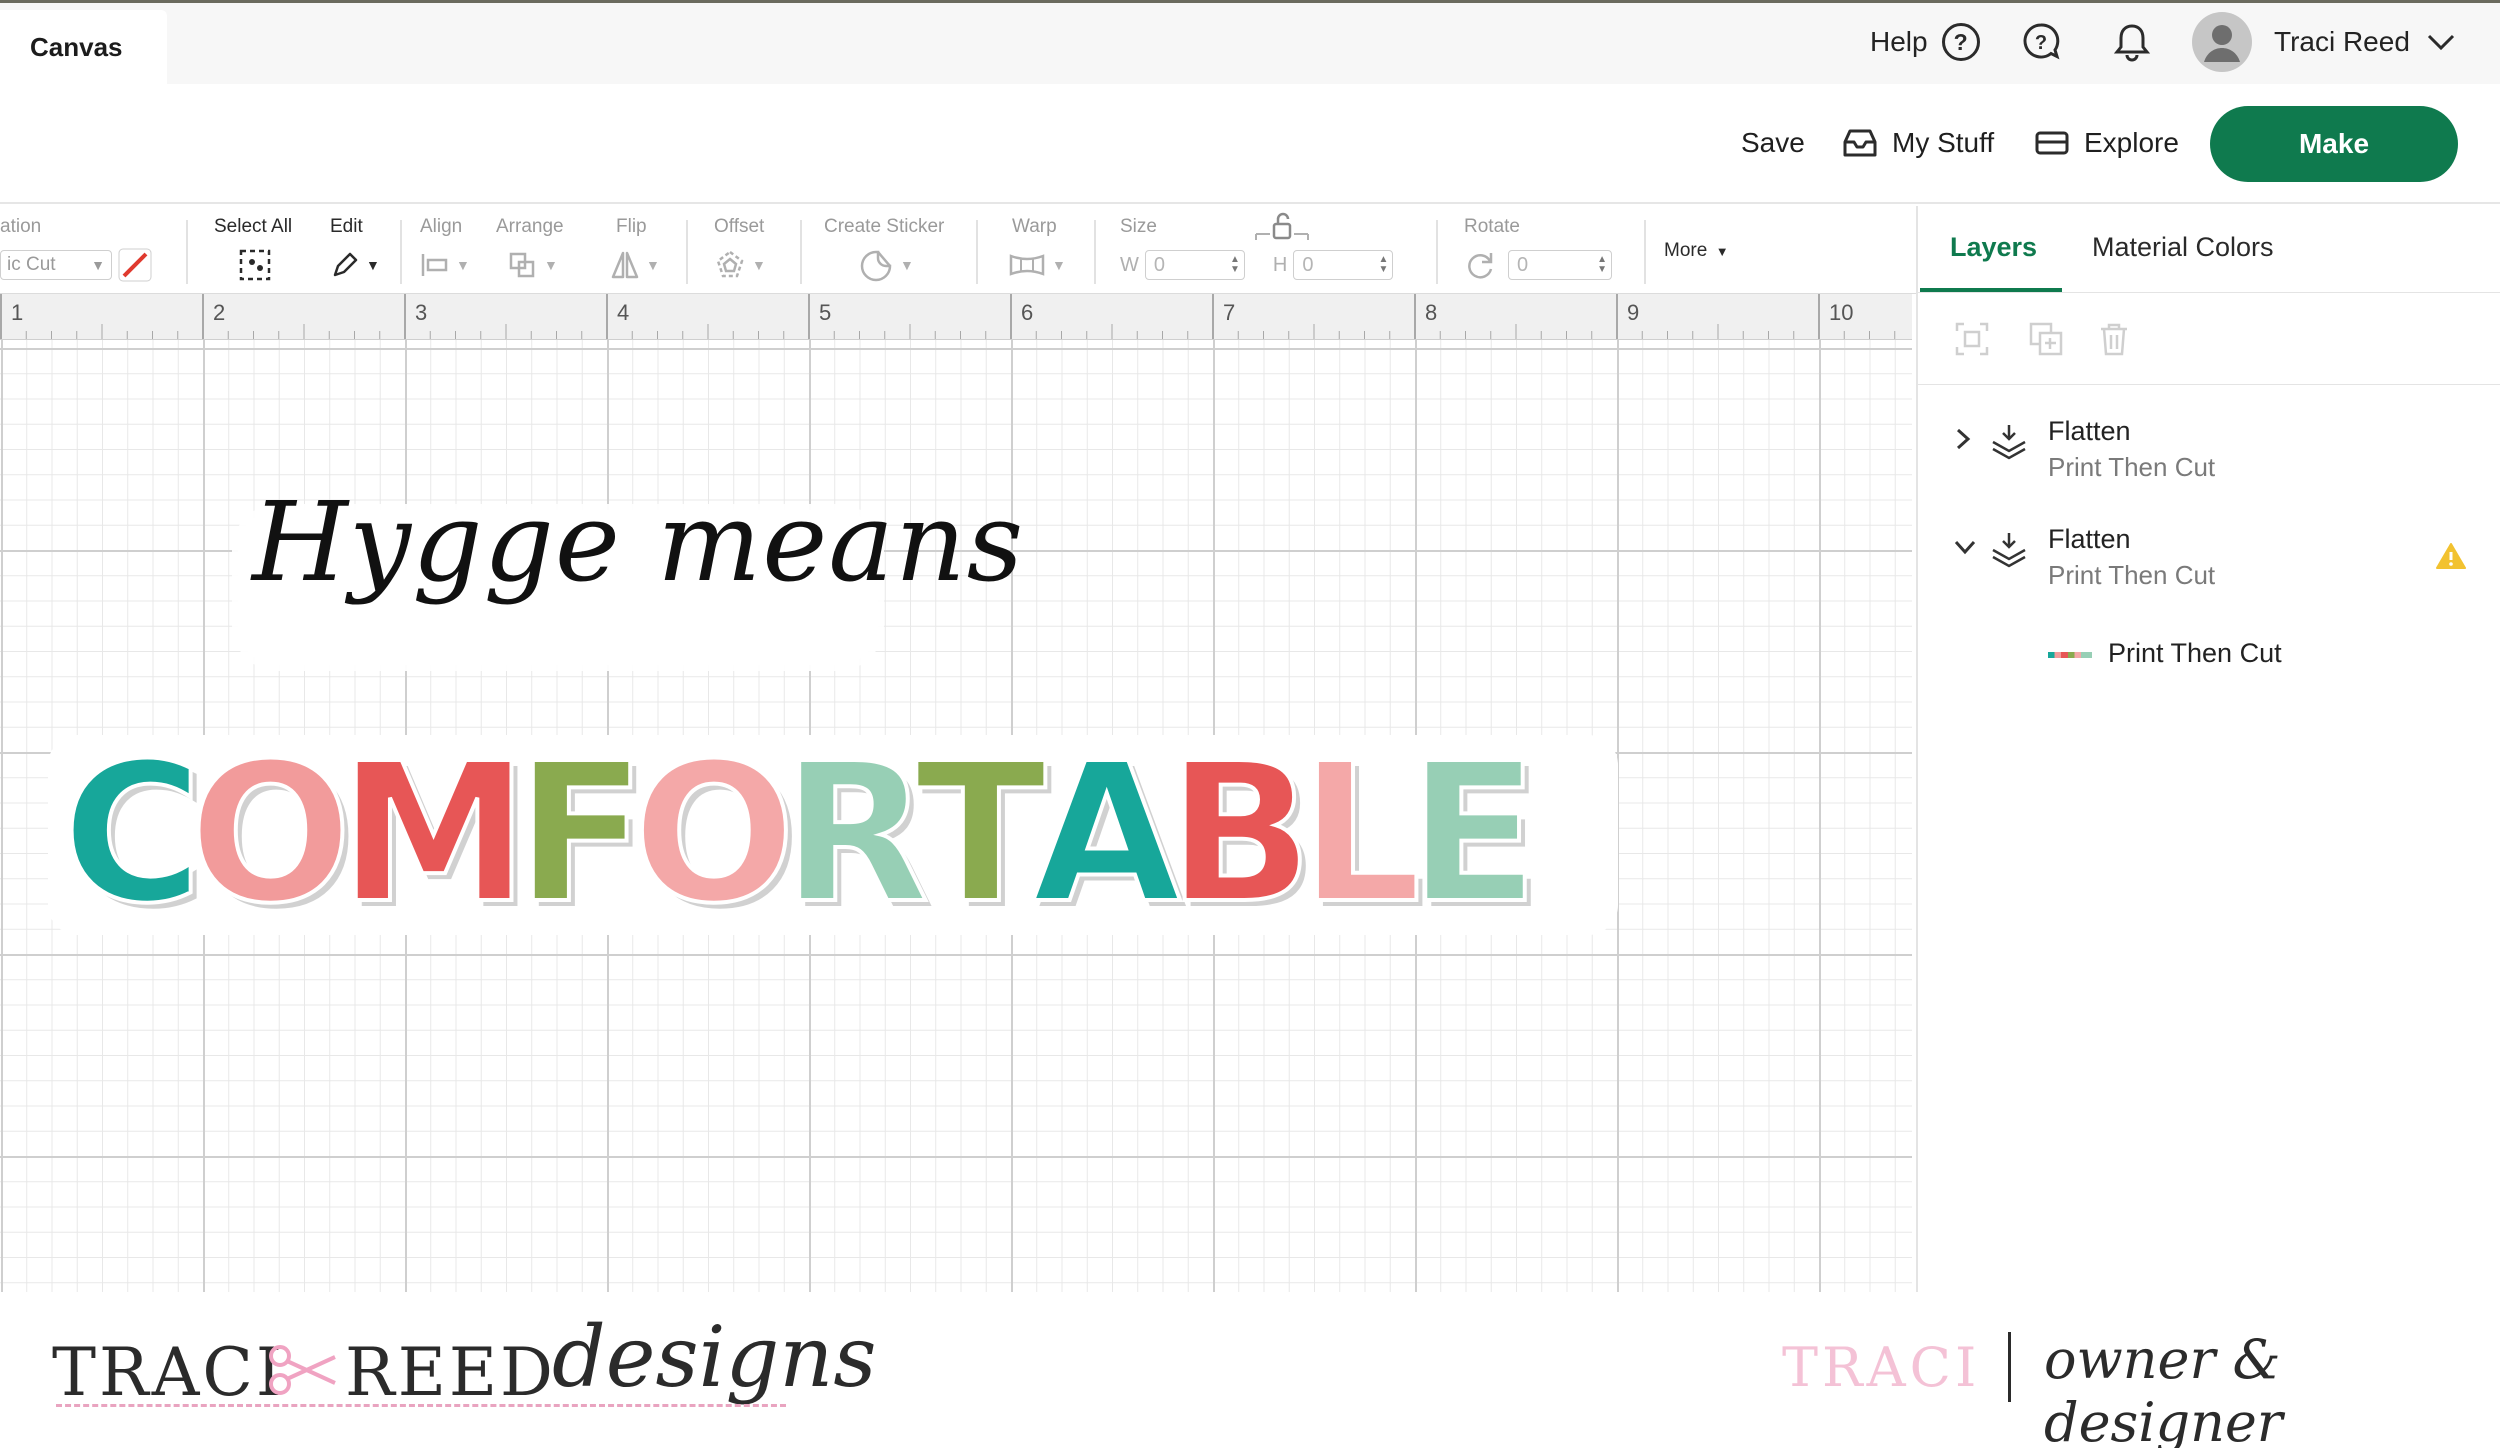 This screenshot has height=1448, width=2500. What do you see at coordinates (2222, 42) in the screenshot?
I see `avatar` at bounding box center [2222, 42].